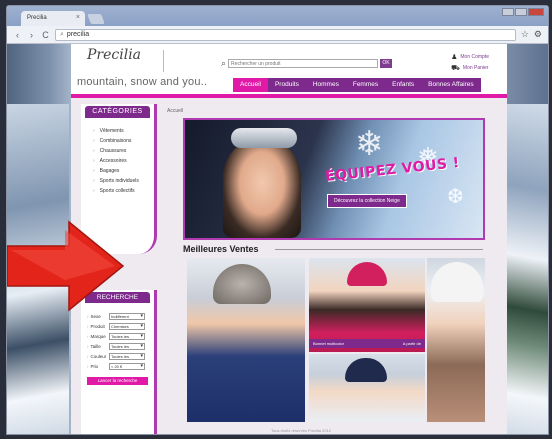 The width and height of the screenshot is (552, 439). I want to click on footer-text: Tous droits réservés Precilia 2012, so click(301, 430).